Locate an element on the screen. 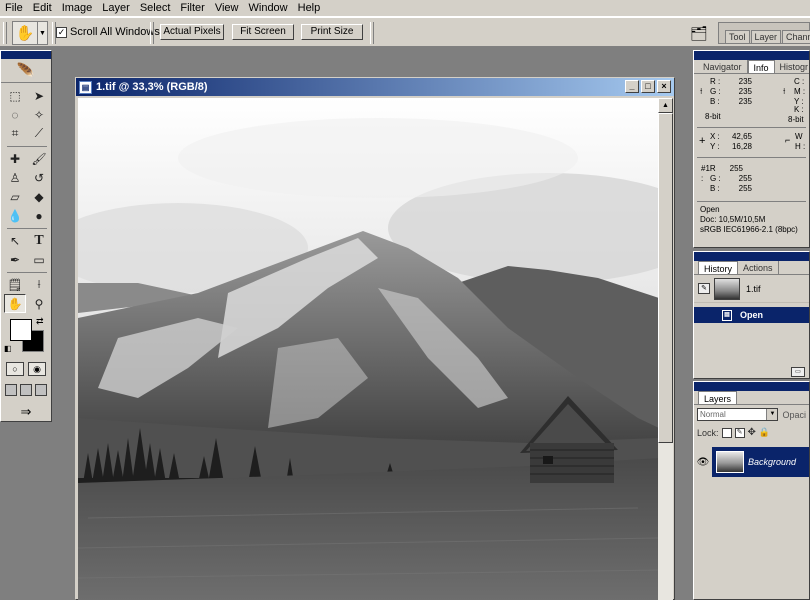 The width and height of the screenshot is (810, 600). toolbox-titlebar is located at coordinates (26, 55).